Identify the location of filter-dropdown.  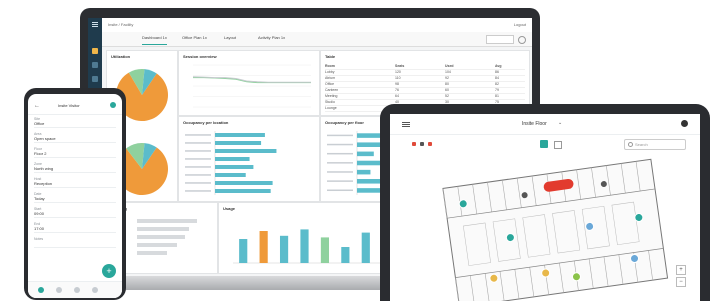
(500, 39).